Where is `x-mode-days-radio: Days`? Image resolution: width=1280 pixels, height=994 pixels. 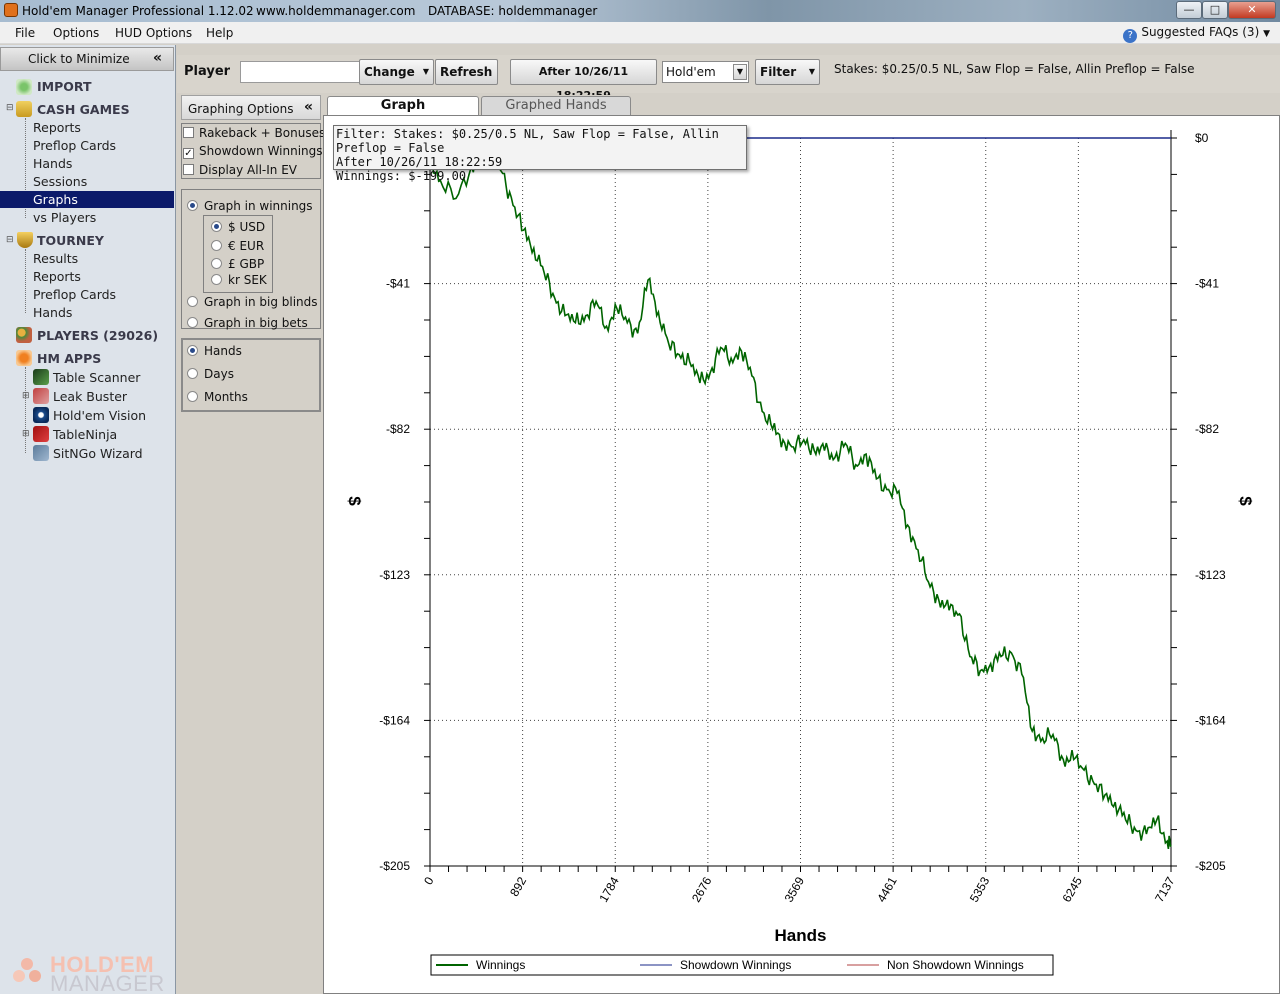
x-mode-days-radio: Days is located at coordinates (210, 374).